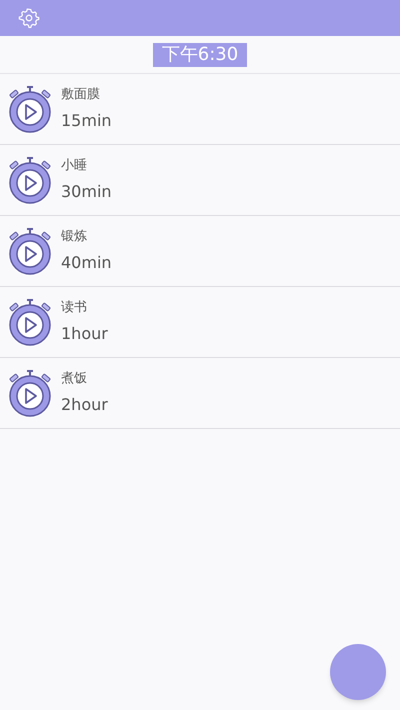 Image resolution: width=400 pixels, height=710 pixels. What do you see at coordinates (200, 393) in the screenshot?
I see `timer-row: 煮饭 2hour` at bounding box center [200, 393].